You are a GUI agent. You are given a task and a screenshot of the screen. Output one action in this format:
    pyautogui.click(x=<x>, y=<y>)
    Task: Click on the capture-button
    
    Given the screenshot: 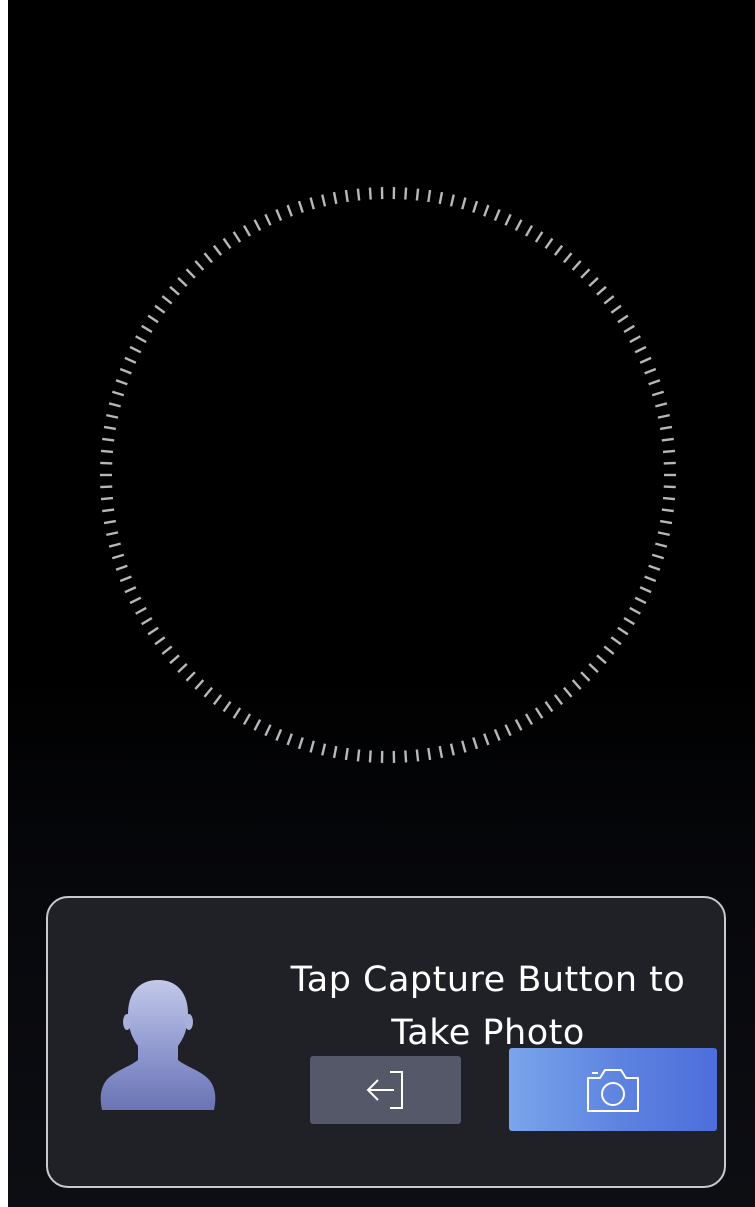 What is the action you would take?
    pyautogui.click(x=613, y=1089)
    